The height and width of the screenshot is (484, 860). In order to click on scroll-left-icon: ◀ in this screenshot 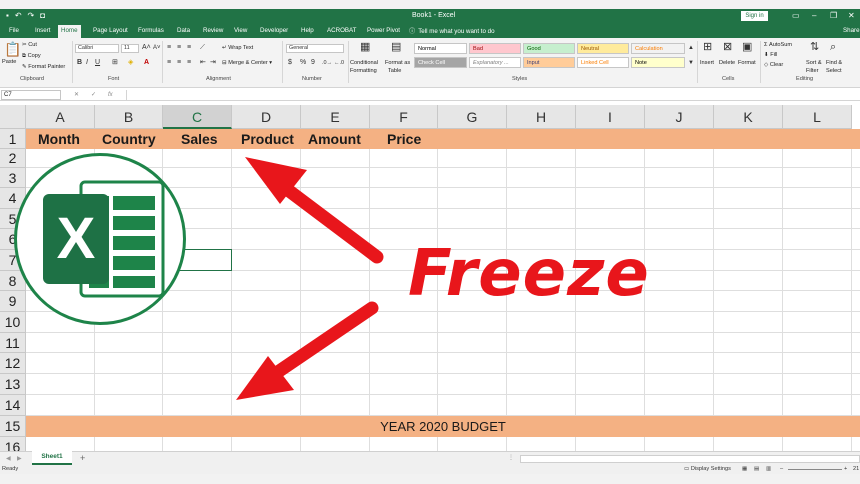, I will do `click(8, 459)`.